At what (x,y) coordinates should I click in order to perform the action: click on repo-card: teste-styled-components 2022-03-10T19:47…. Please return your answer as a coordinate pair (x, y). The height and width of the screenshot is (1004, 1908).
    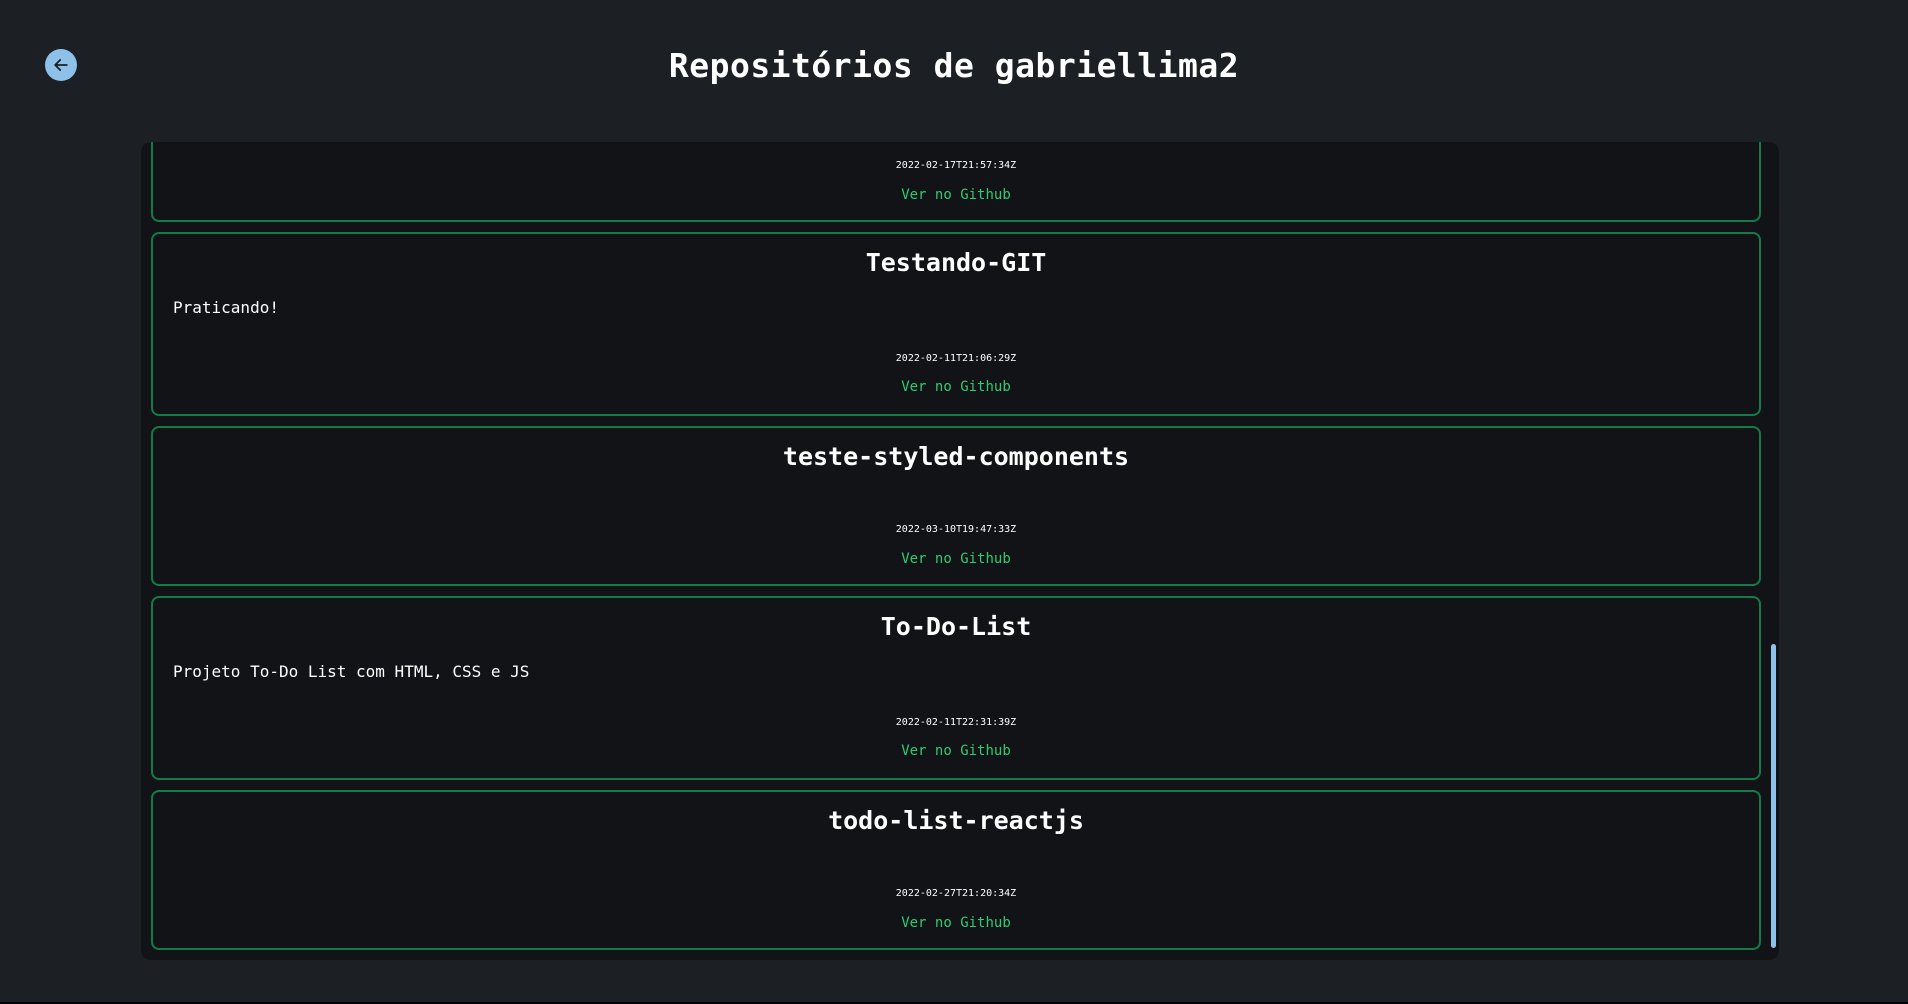
    Looking at the image, I should click on (956, 506).